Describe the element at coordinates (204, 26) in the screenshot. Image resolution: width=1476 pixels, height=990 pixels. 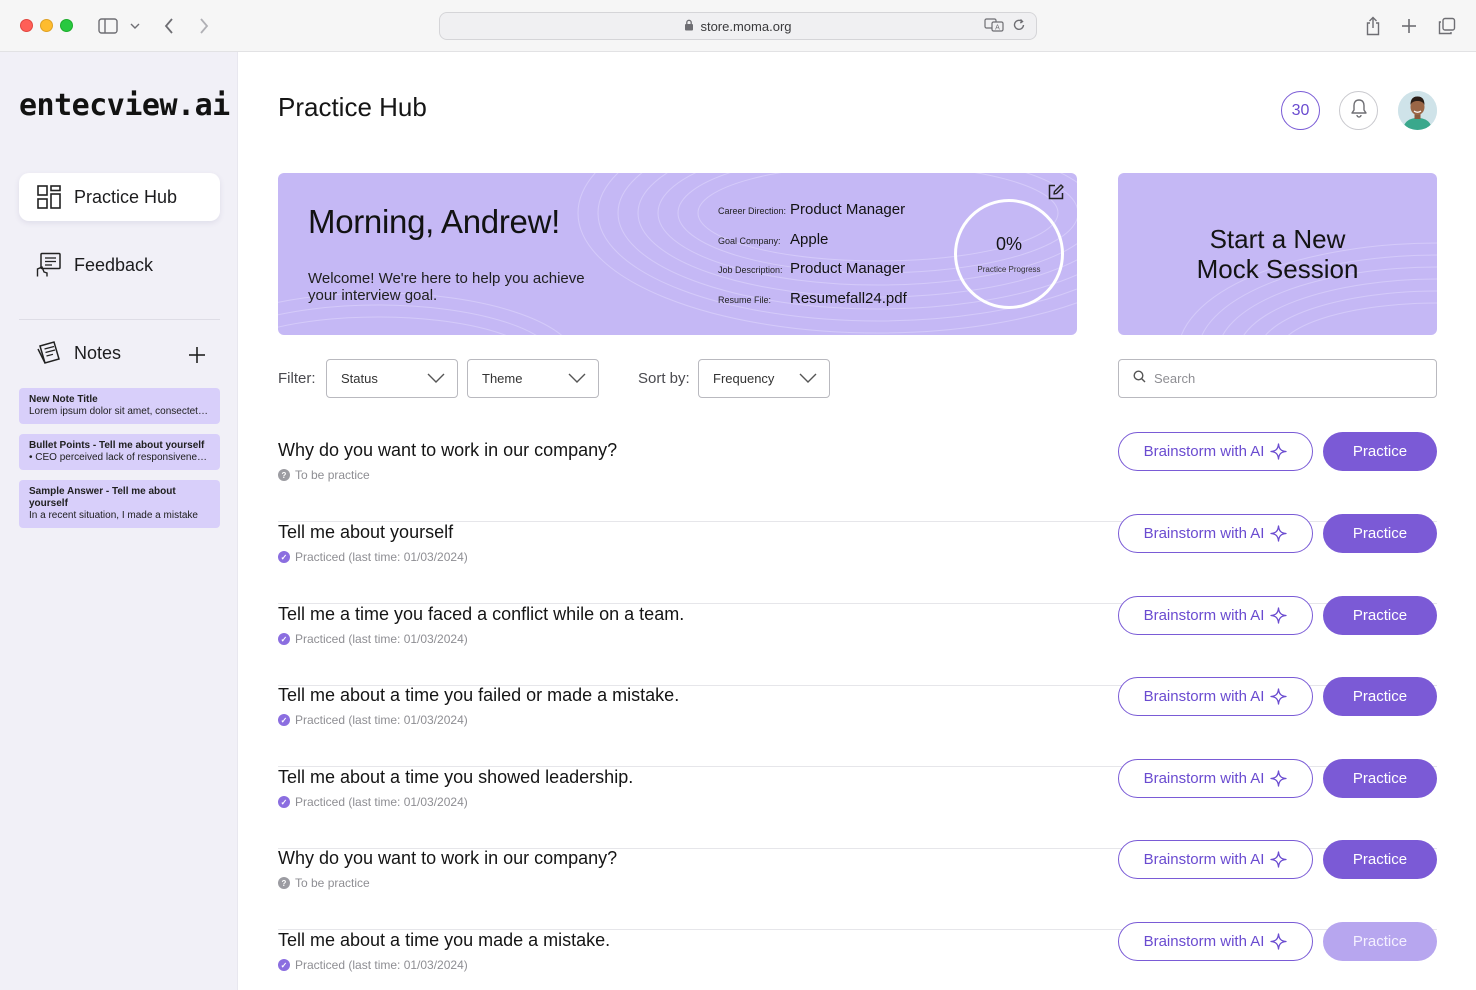
I see `forward-arrow-icon` at that location.